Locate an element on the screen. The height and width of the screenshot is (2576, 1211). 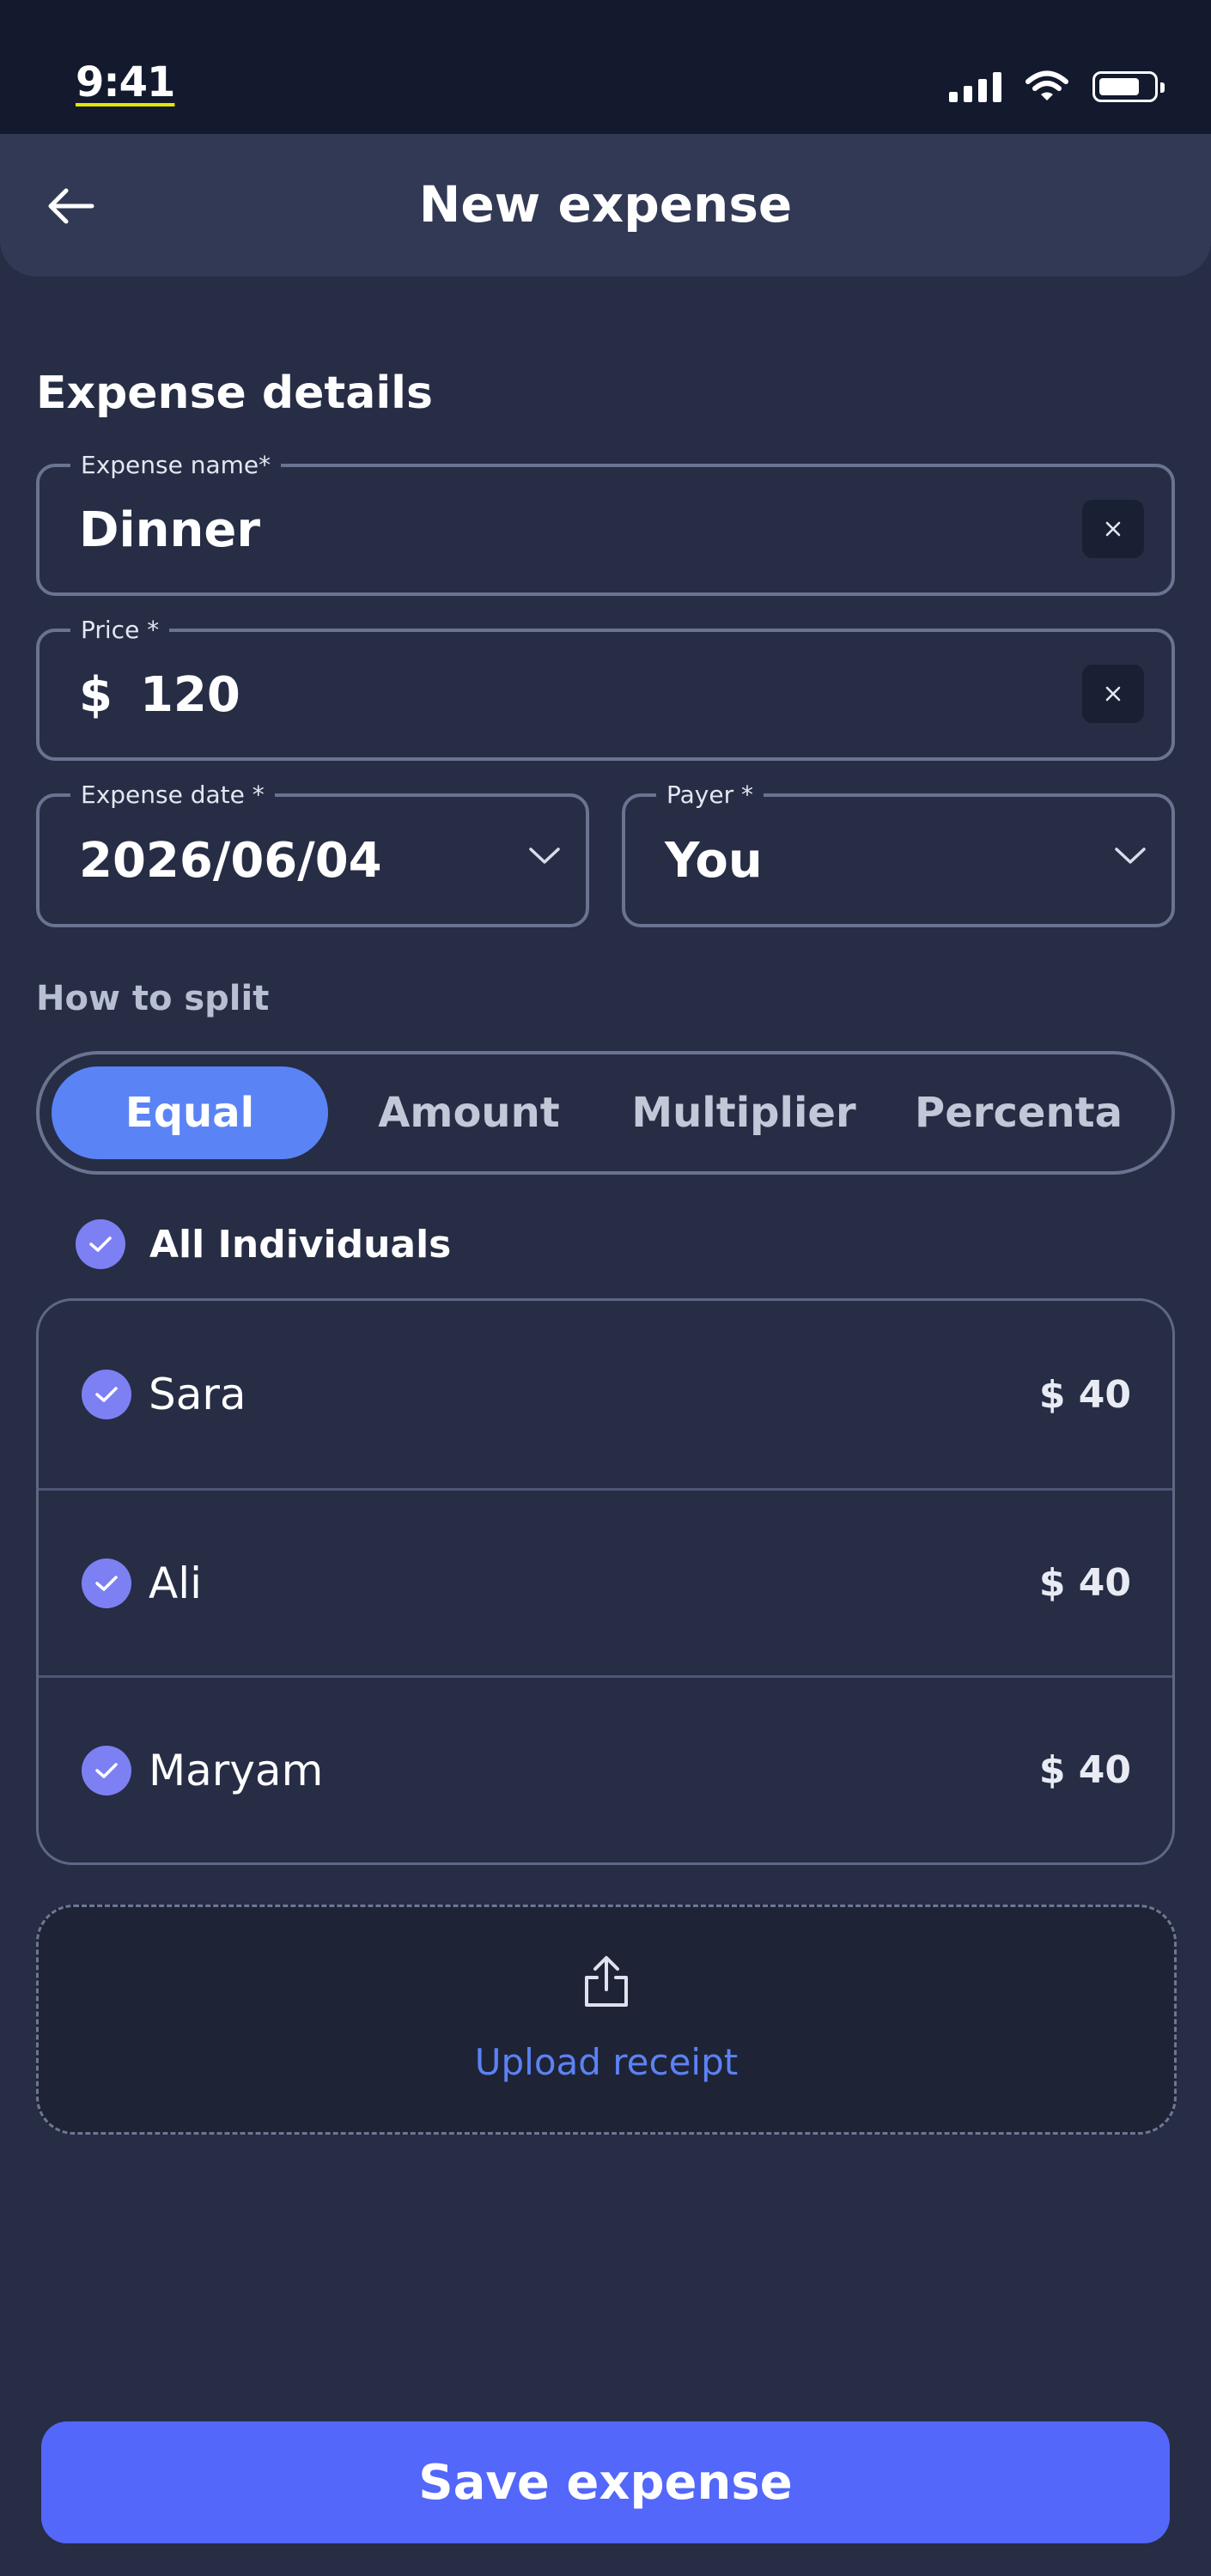
expense-date-value: 2026/06/04 is located at coordinates (230, 861).